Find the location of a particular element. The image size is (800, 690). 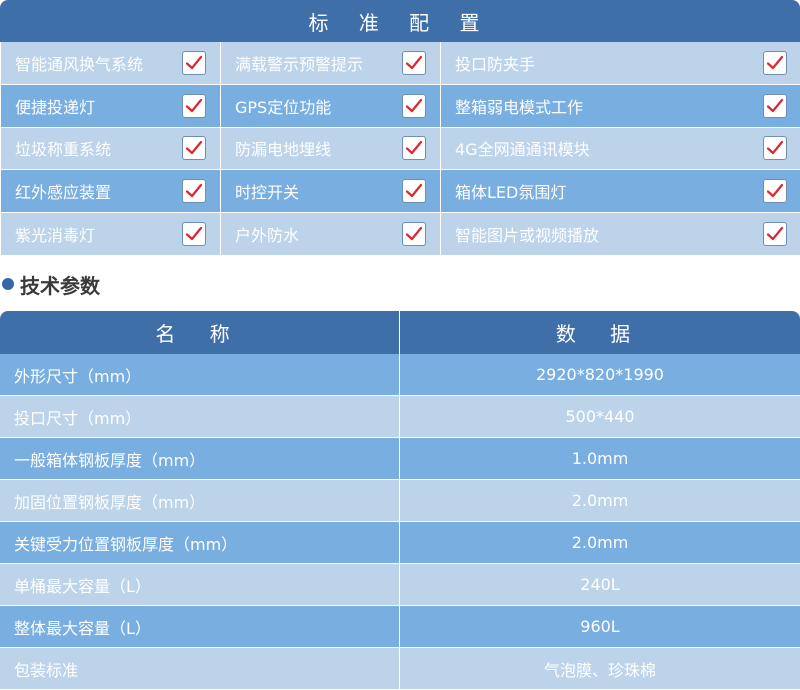

config-item: 防漏电地埋线 is located at coordinates (331, 149).